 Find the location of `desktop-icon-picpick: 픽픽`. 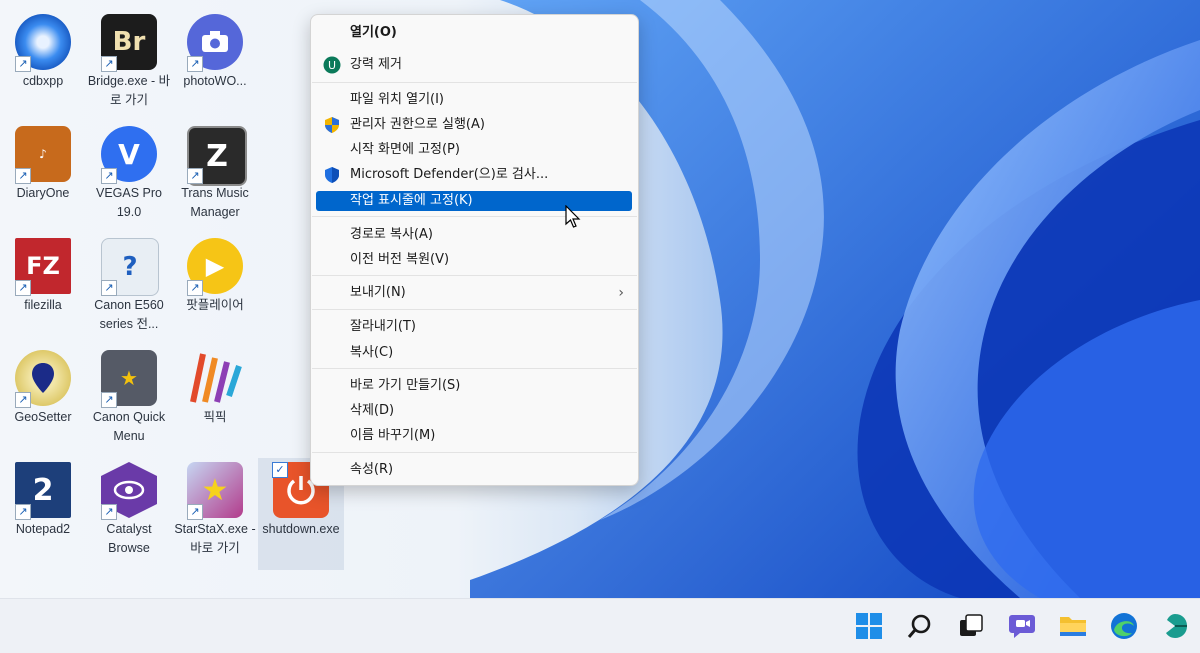

desktop-icon-picpick: 픽픽 is located at coordinates (215, 402).